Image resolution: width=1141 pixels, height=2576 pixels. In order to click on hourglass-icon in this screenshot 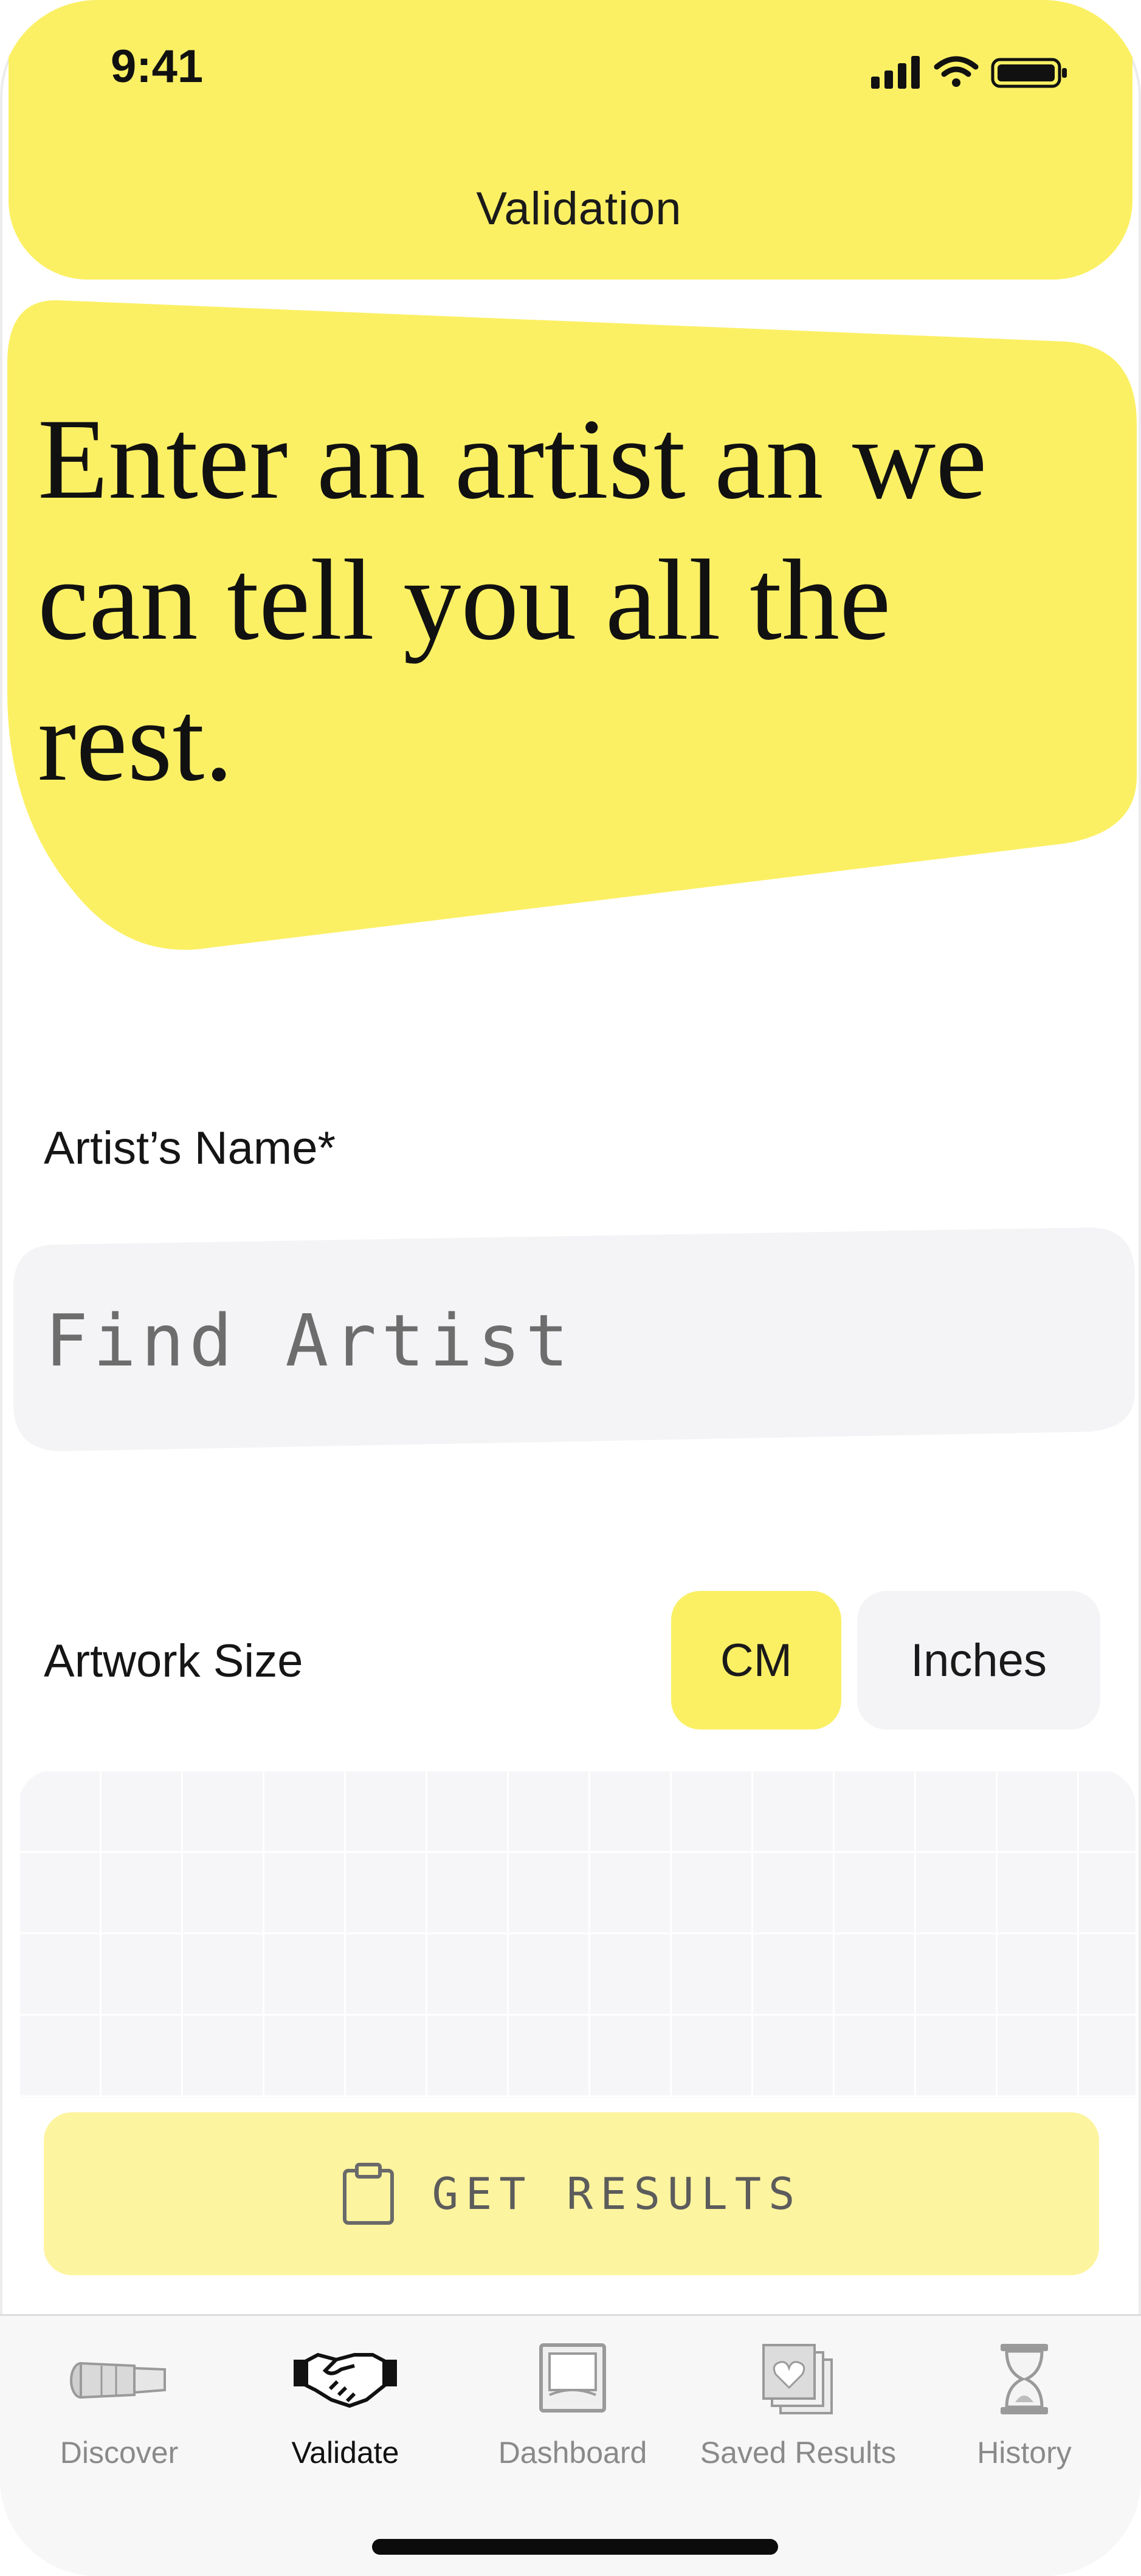, I will do `click(1024, 2379)`.